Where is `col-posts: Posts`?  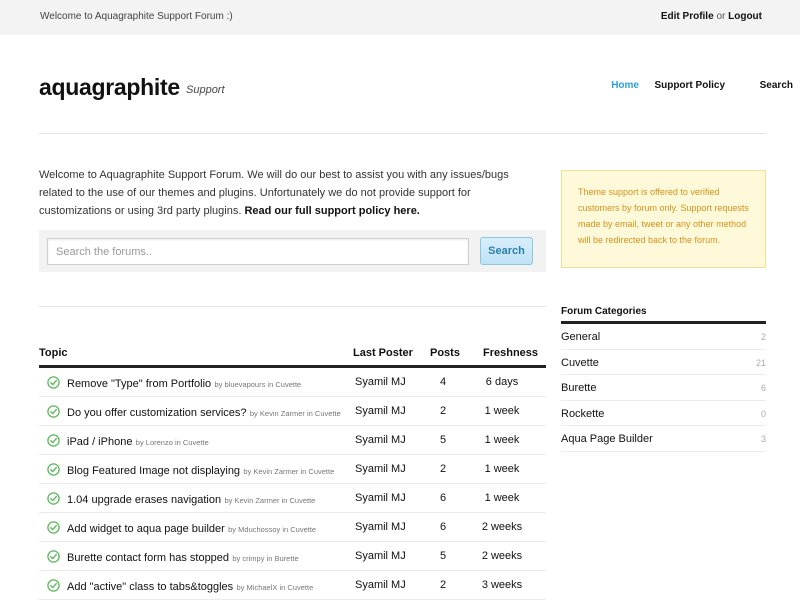
col-posts: Posts is located at coordinates (445, 353).